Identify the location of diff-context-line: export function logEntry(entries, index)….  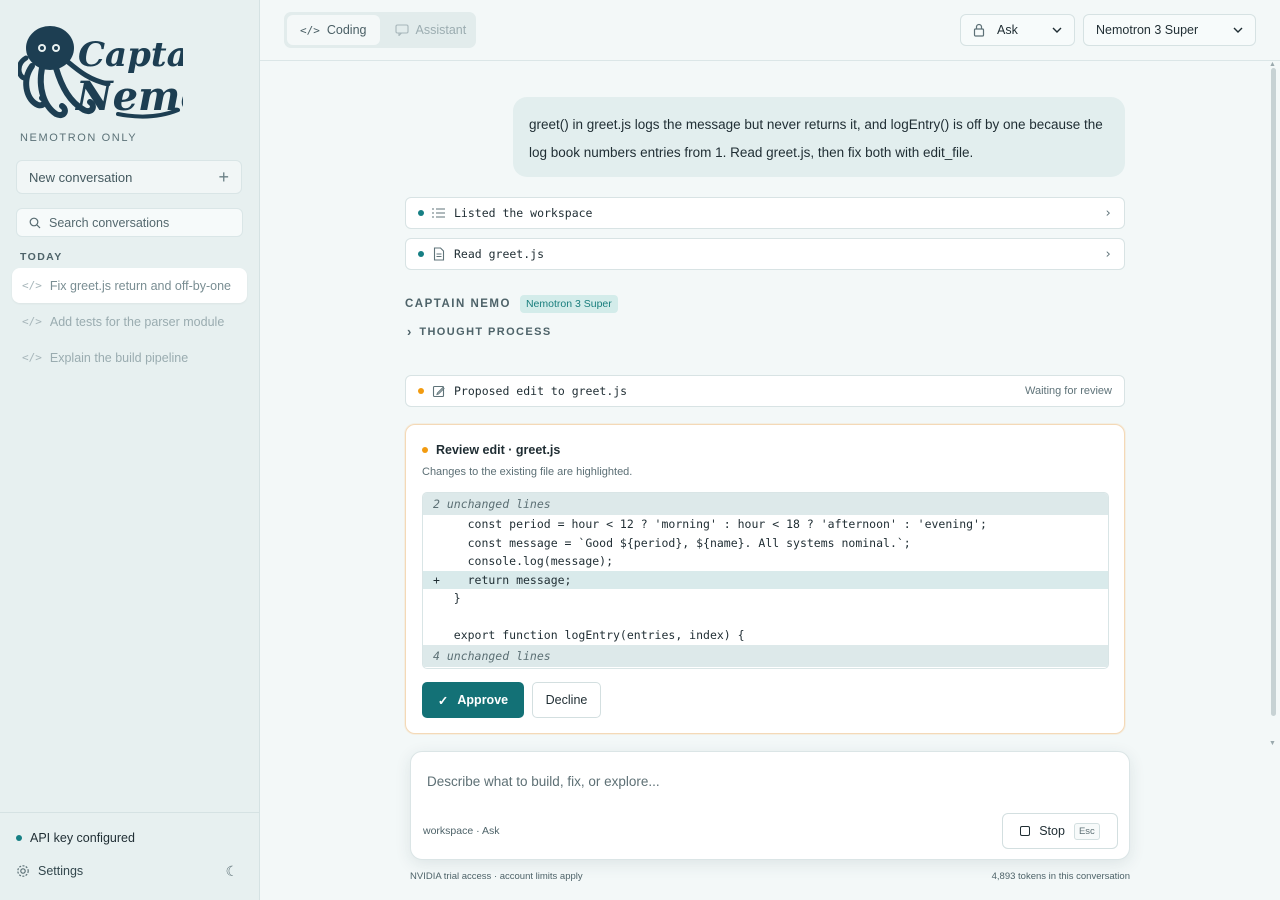
(589, 635).